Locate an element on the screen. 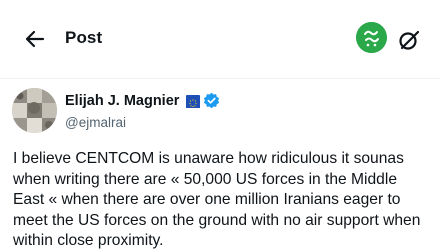 Image resolution: width=440 pixels, height=252 pixels. avatar is located at coordinates (34, 110).